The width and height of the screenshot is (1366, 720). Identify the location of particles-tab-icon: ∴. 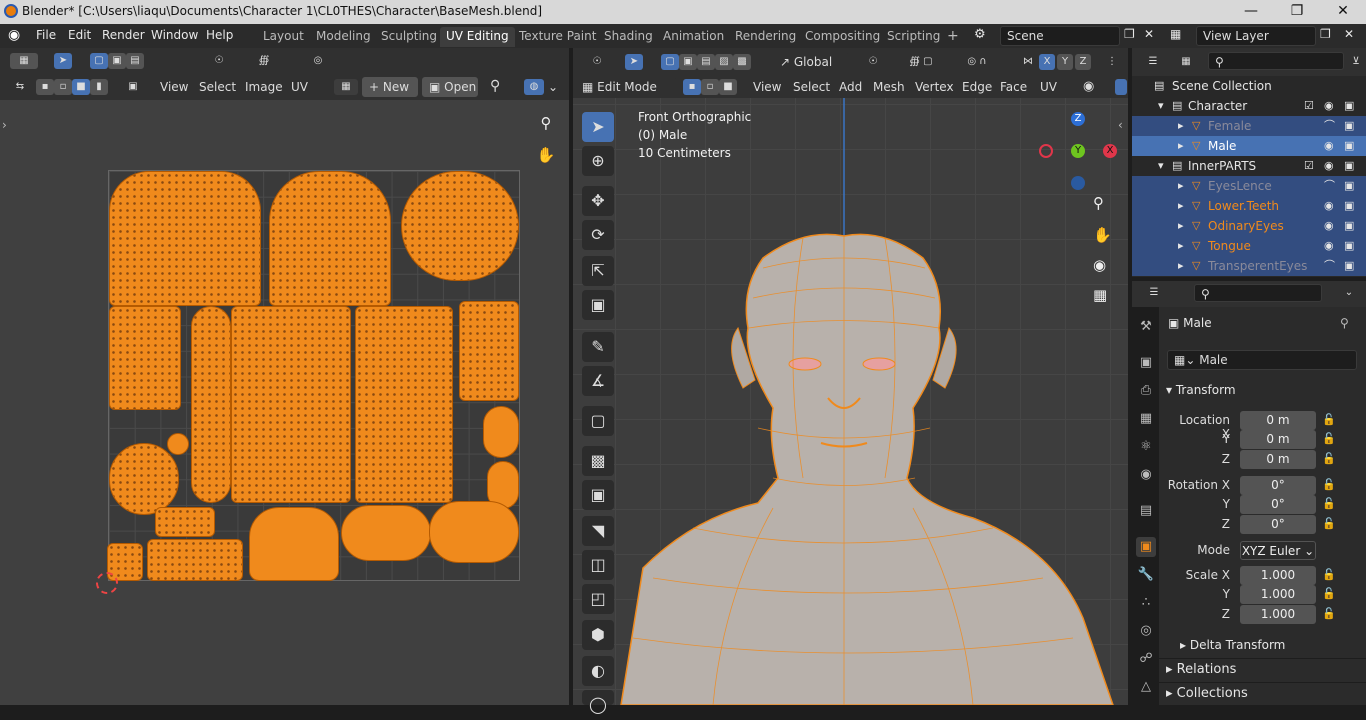
(1146, 603).